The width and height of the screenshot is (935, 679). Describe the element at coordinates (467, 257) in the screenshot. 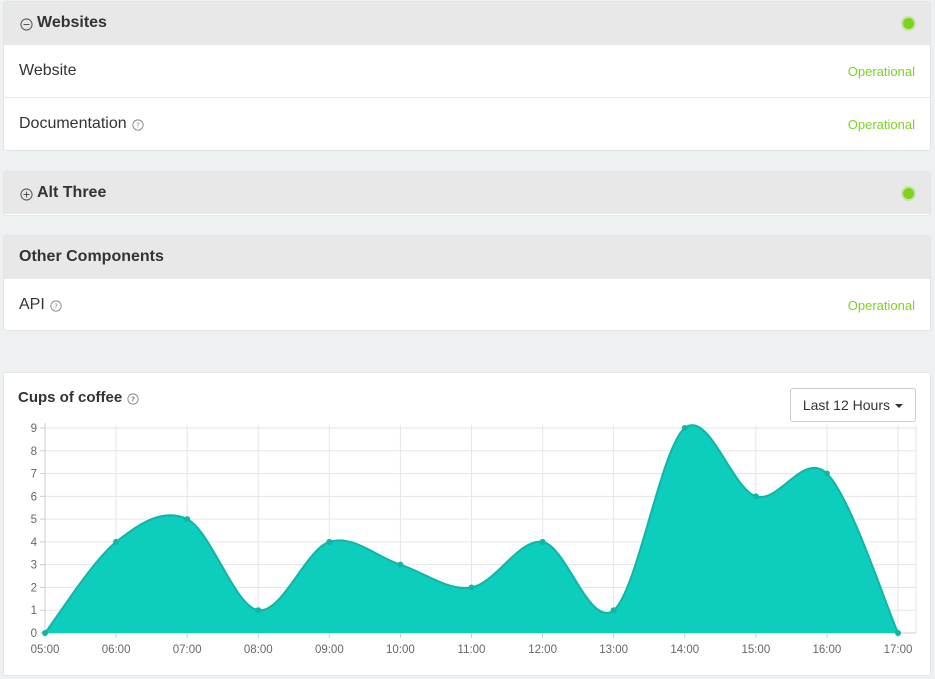

I see `group-header-other: Other Components` at that location.